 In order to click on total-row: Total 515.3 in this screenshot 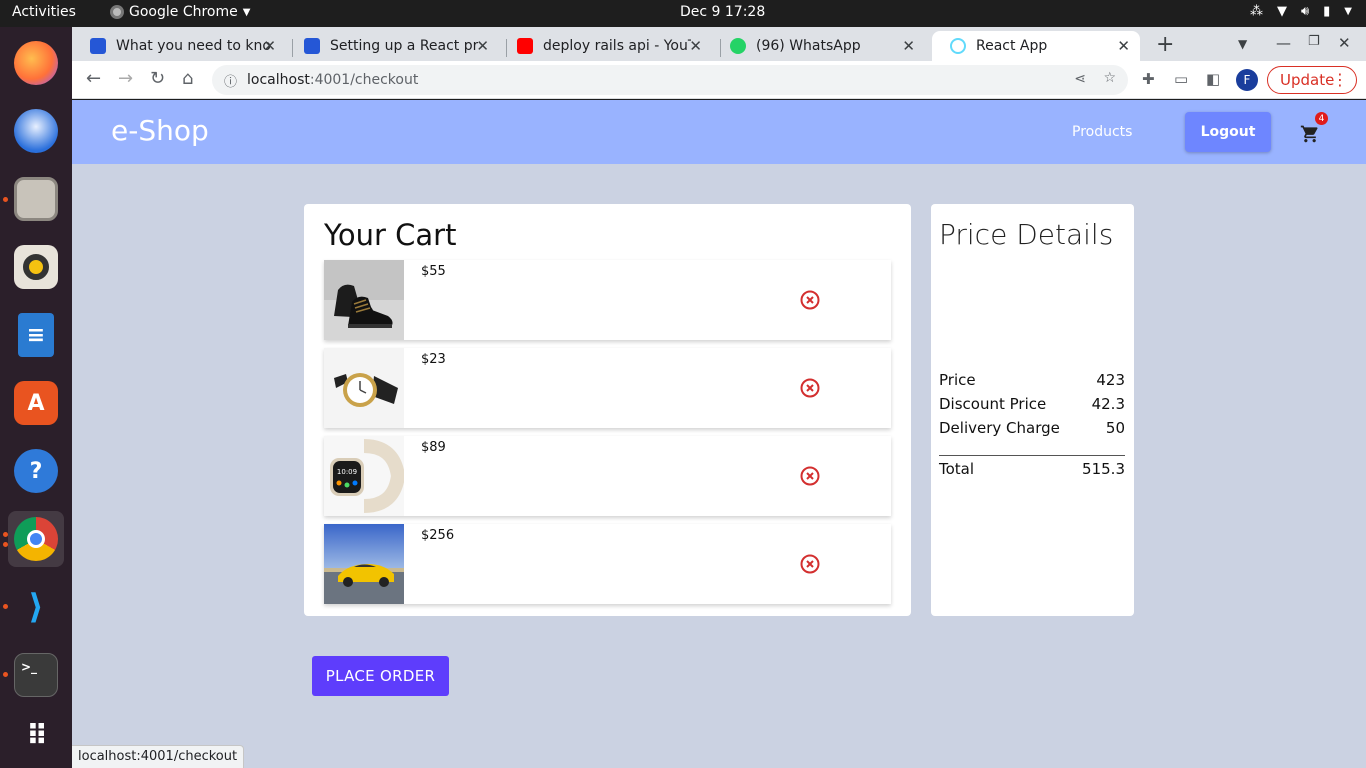, I will do `click(1032, 469)`.